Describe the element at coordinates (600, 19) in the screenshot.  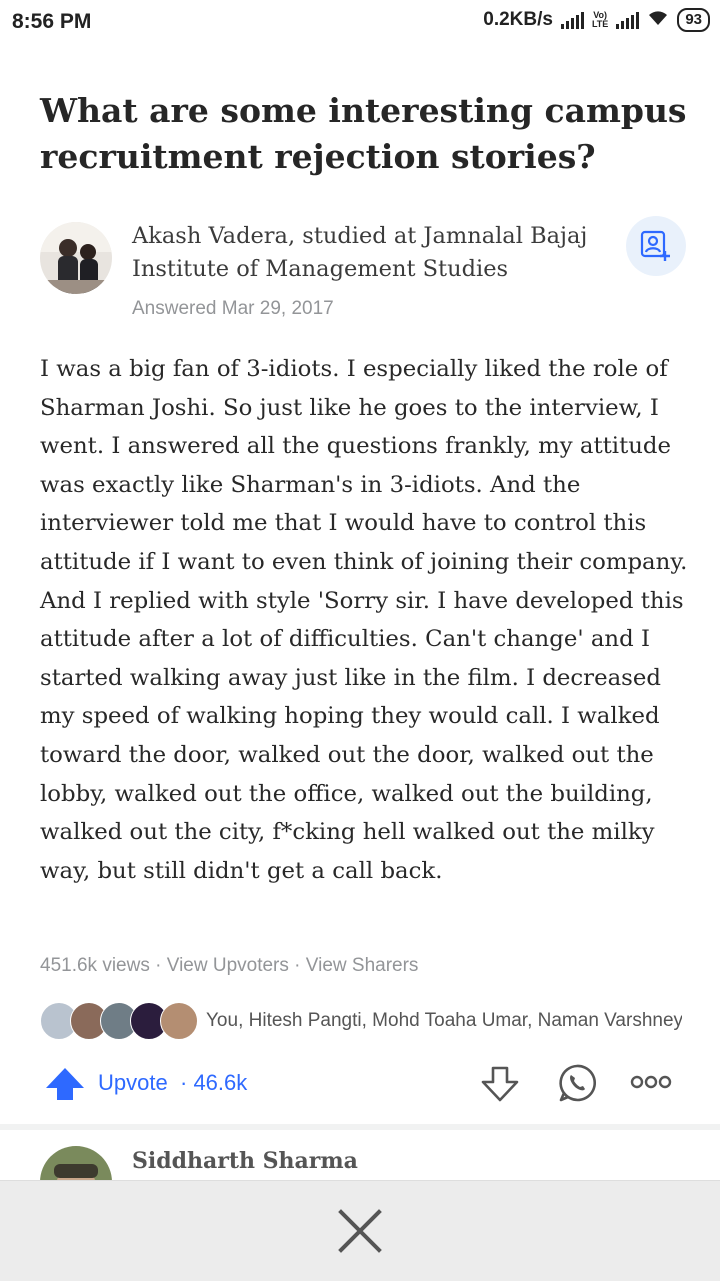
I see `volte-icon: Vo) LTE` at that location.